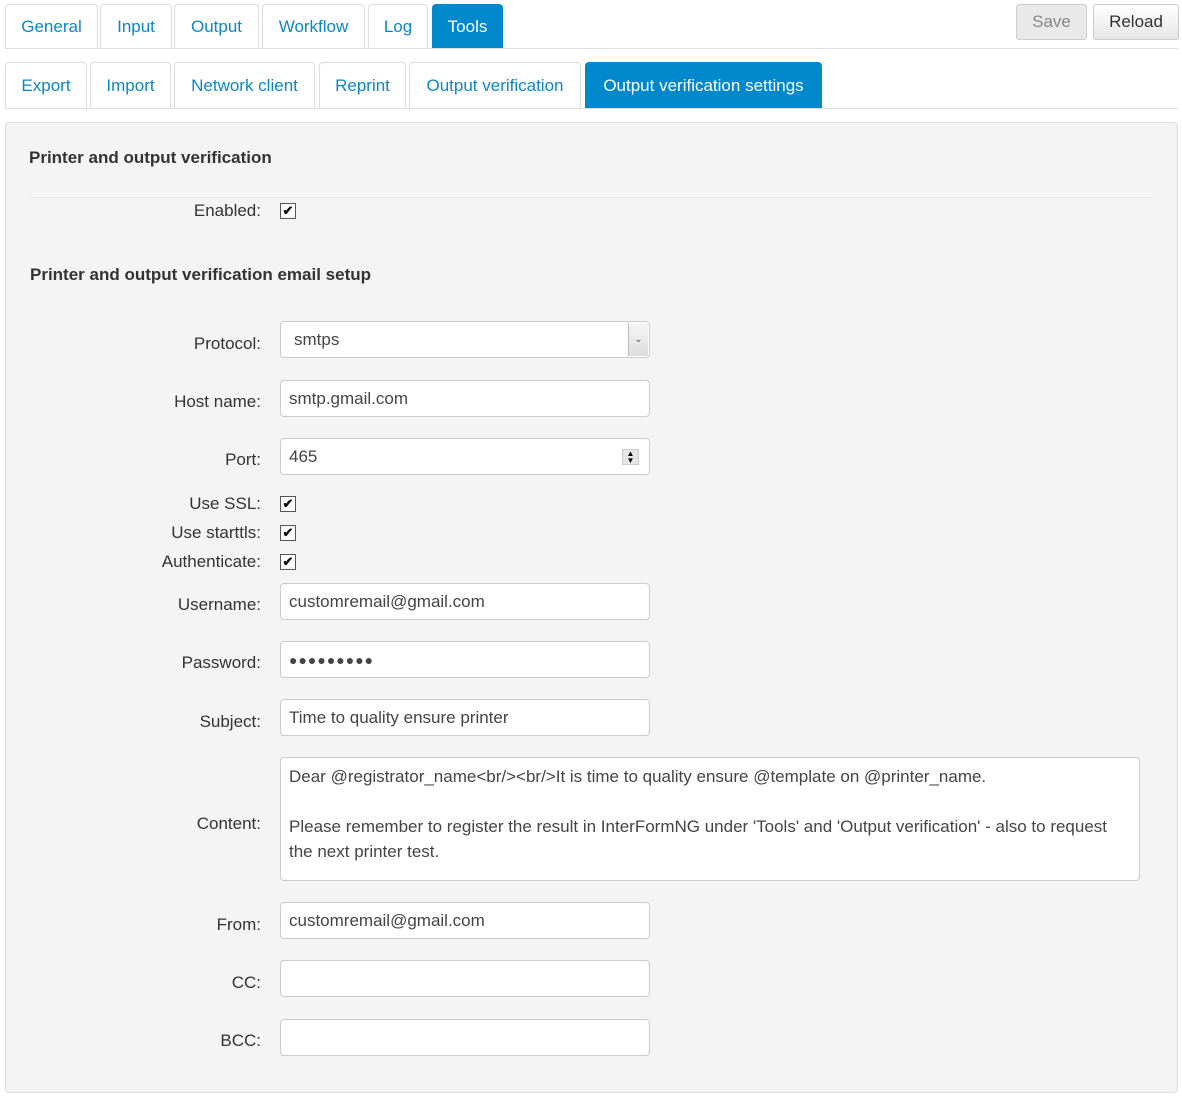 Image resolution: width=1182 pixels, height=1102 pixels. I want to click on host-label: Host name:, so click(217, 401).